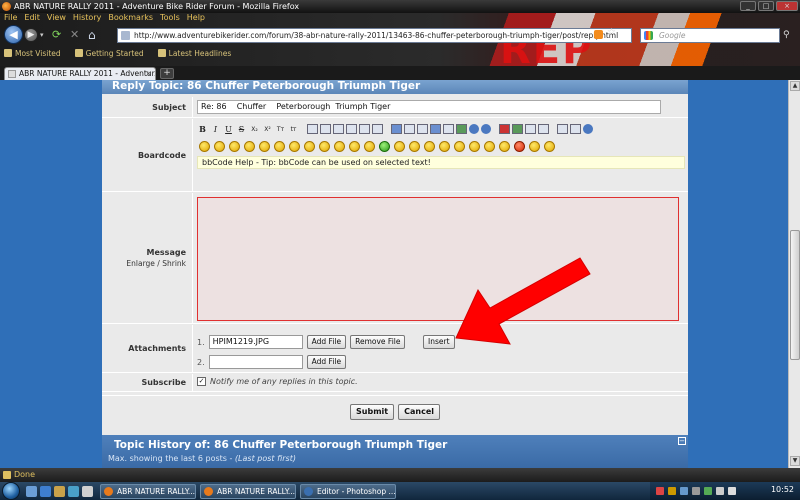  I want to click on menu-history: History, so click(87, 18).